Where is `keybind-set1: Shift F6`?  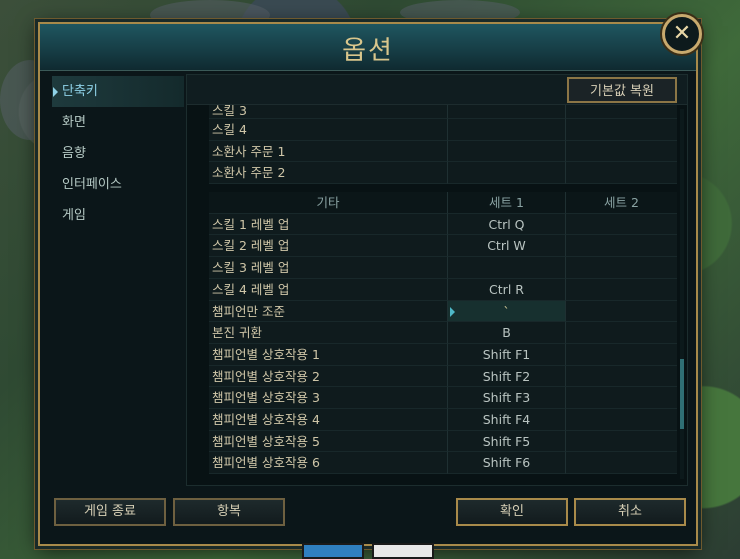 keybind-set1: Shift F6 is located at coordinates (506, 463).